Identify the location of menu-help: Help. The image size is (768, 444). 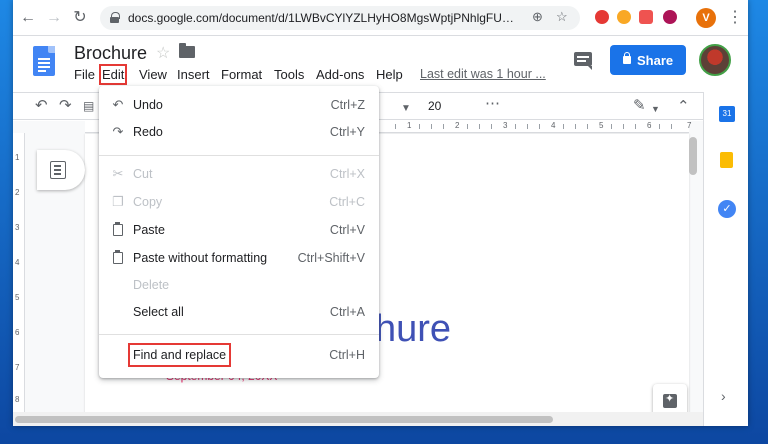
(389, 74).